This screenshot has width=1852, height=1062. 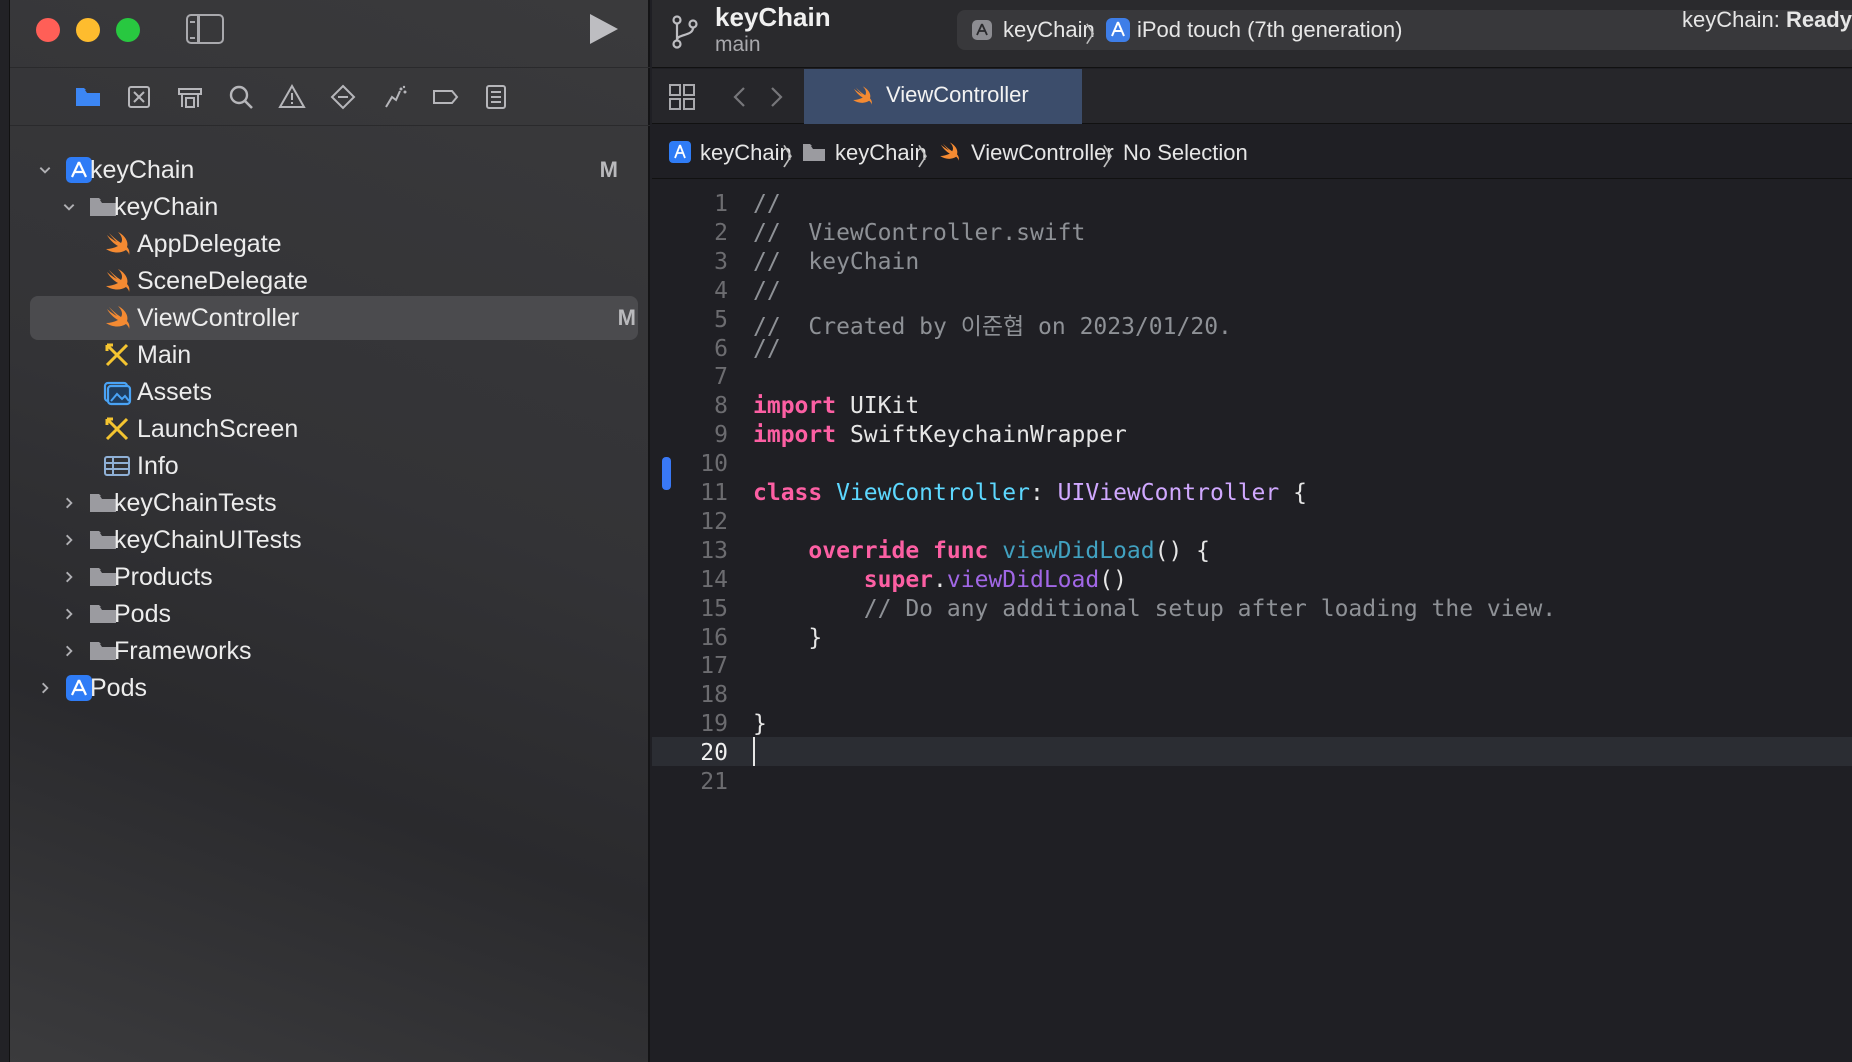 What do you see at coordinates (957, 94) in the screenshot?
I see `tab-label: ViewController` at bounding box center [957, 94].